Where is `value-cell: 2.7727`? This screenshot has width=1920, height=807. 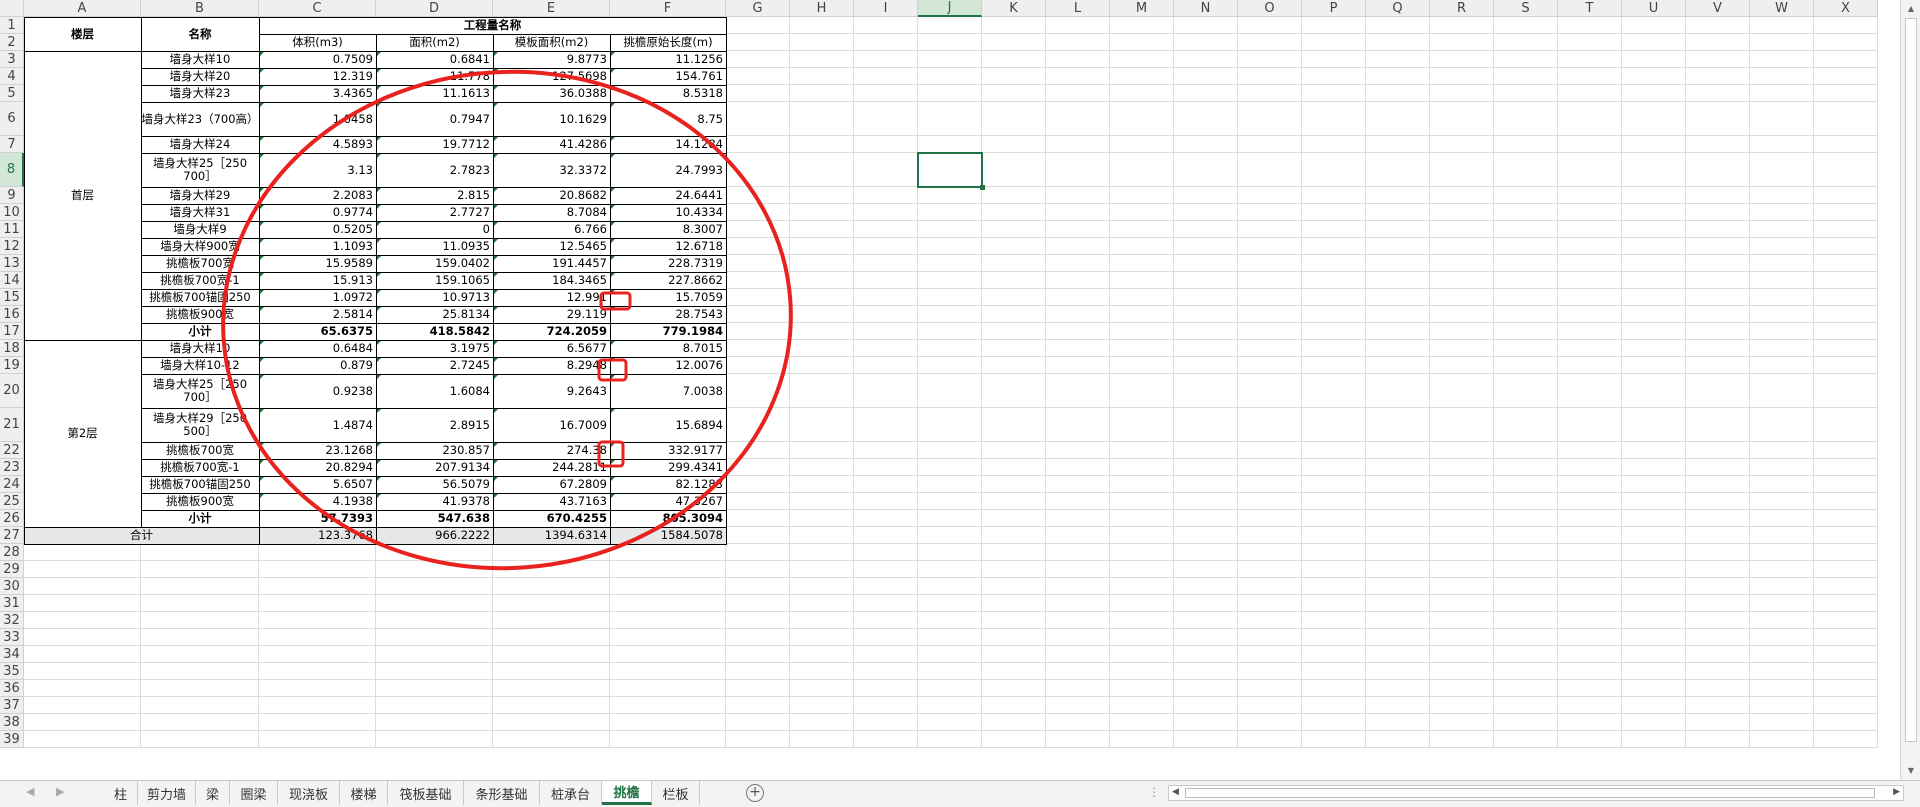 value-cell: 2.7727 is located at coordinates (434, 212).